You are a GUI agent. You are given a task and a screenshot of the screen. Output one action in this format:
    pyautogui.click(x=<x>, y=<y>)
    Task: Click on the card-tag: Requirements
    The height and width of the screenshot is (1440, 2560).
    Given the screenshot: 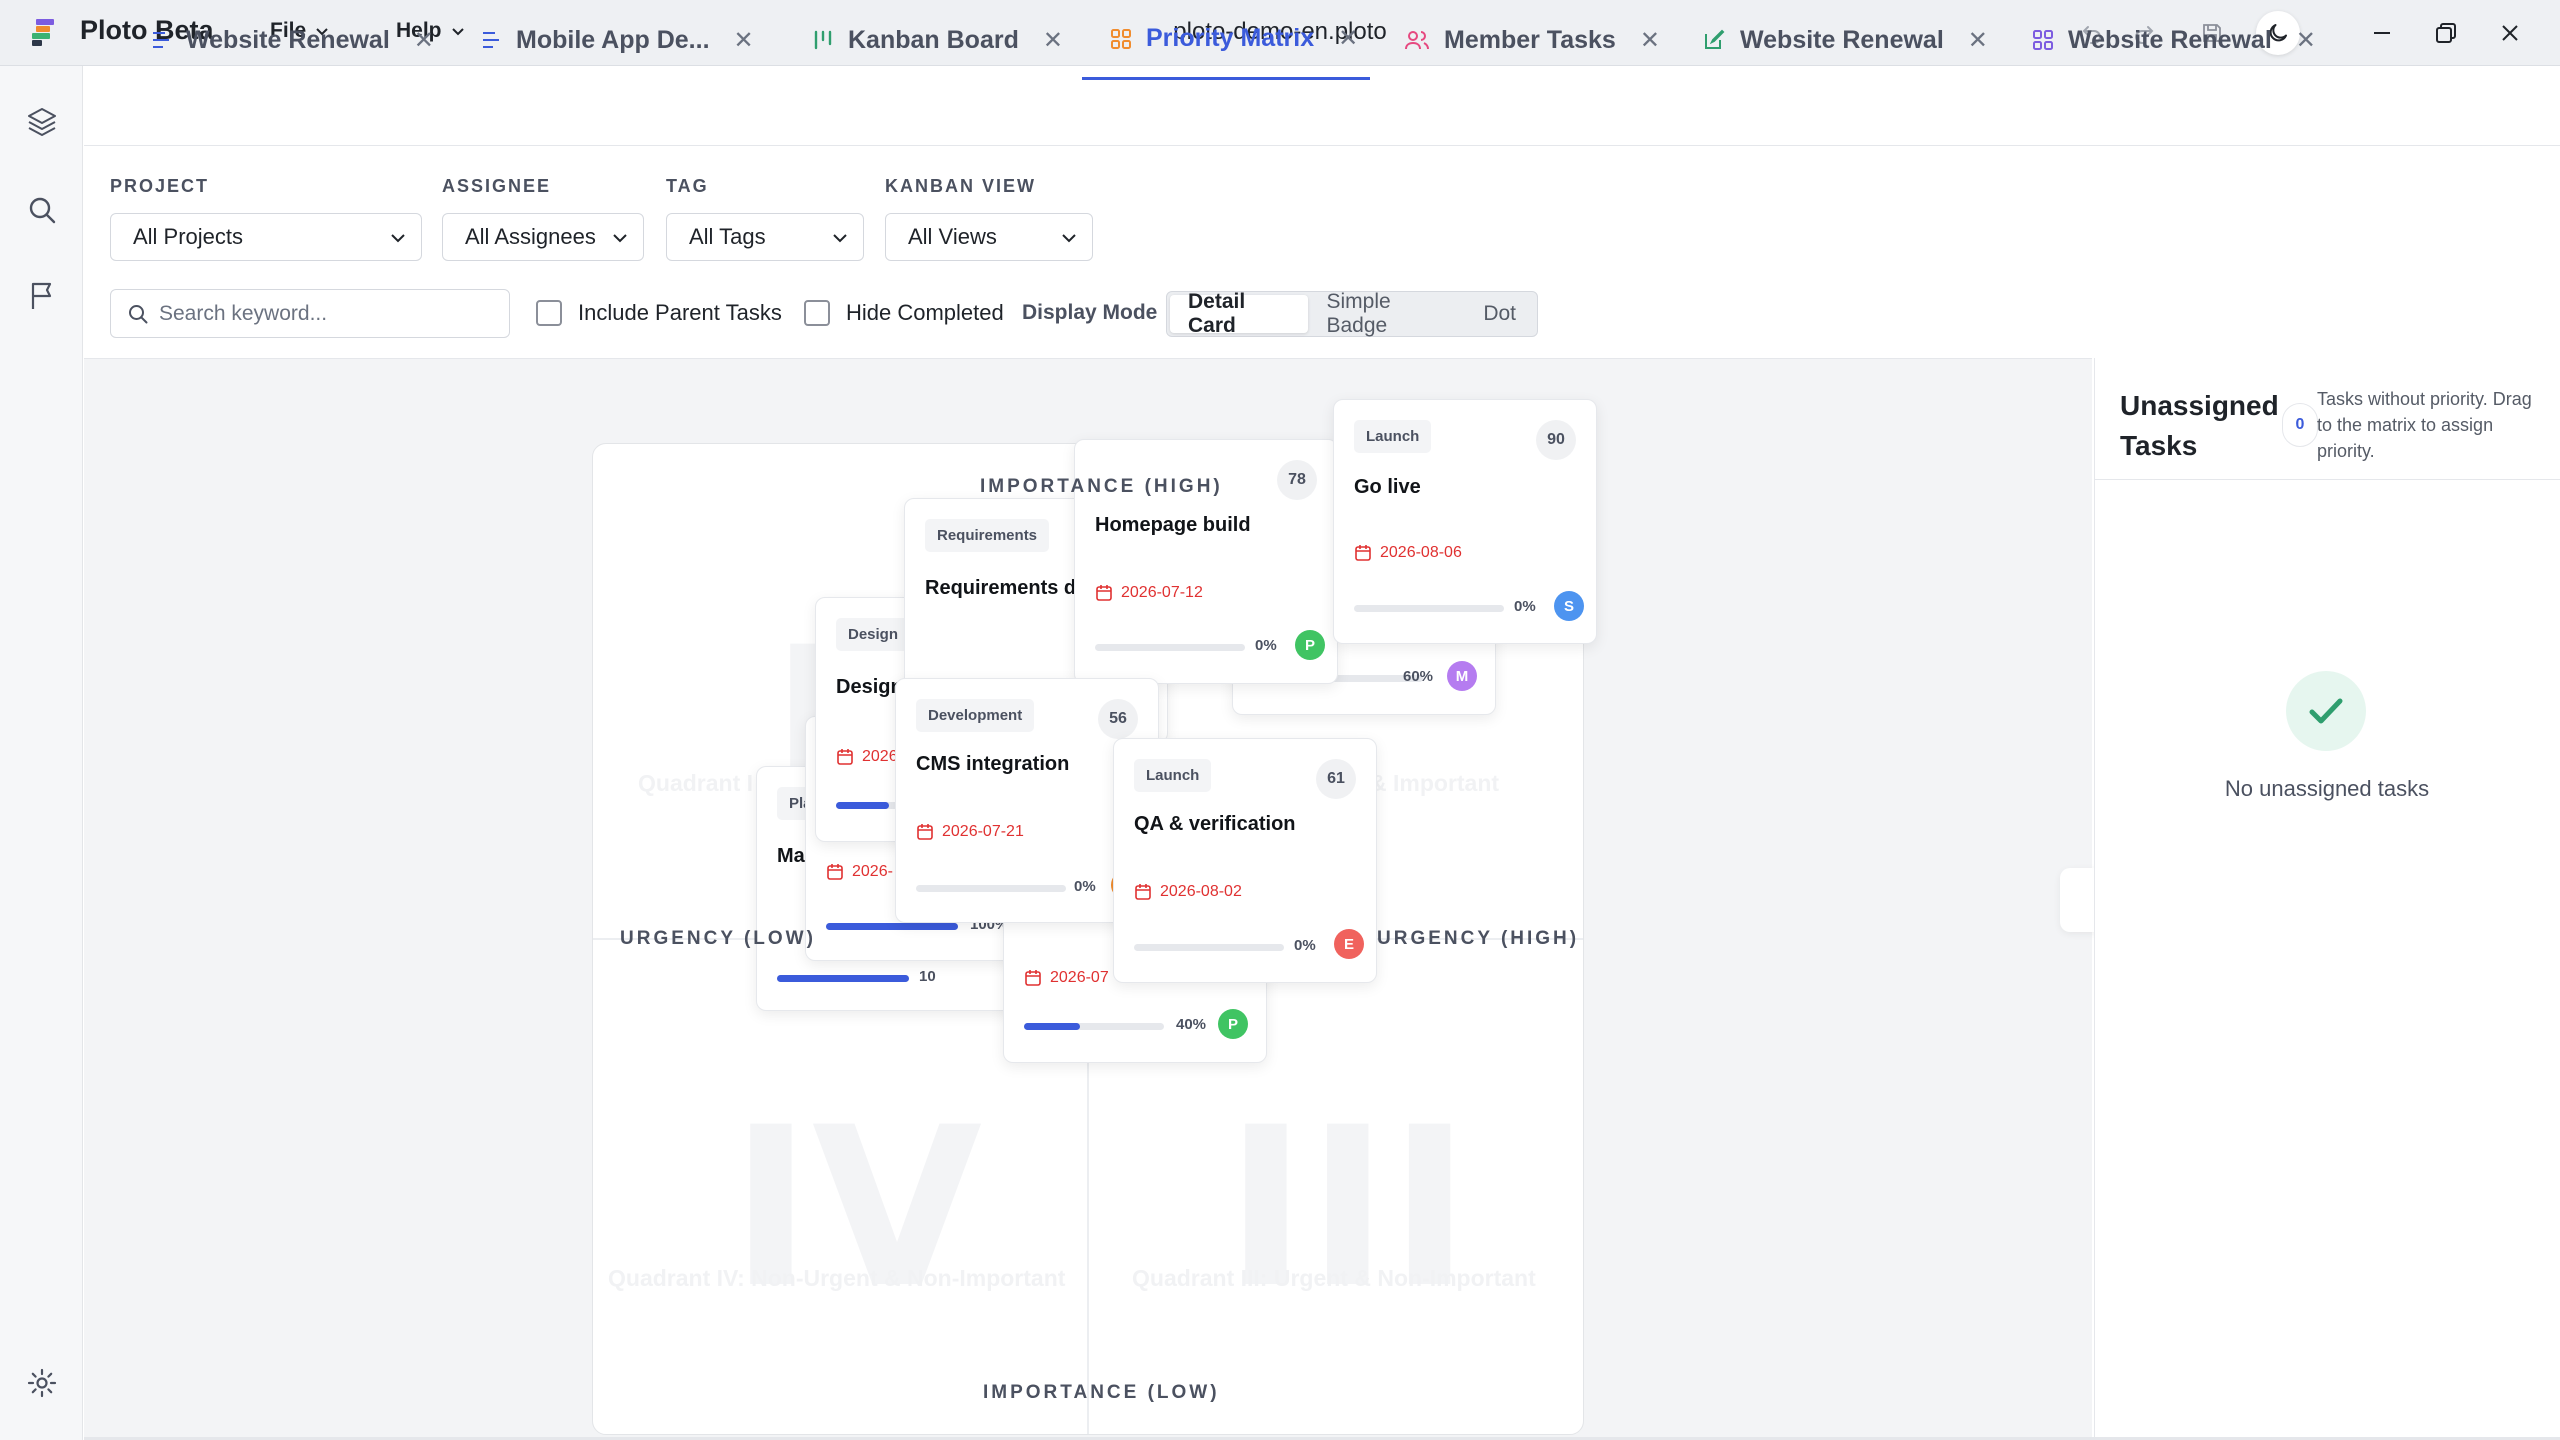 What is the action you would take?
    pyautogui.click(x=987, y=535)
    